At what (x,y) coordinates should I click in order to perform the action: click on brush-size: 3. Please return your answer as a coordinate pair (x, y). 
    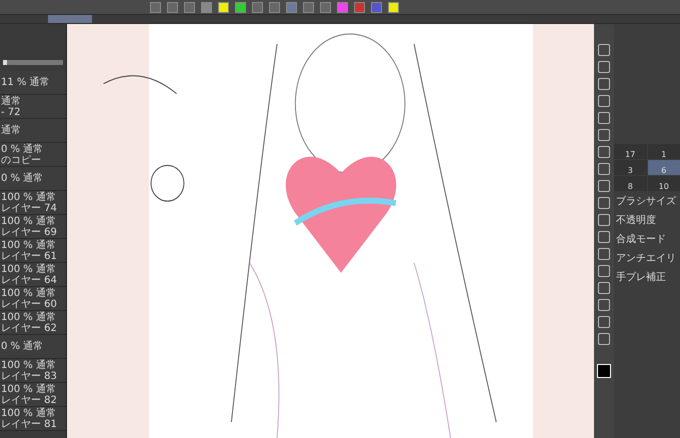
    Looking at the image, I should click on (630, 167).